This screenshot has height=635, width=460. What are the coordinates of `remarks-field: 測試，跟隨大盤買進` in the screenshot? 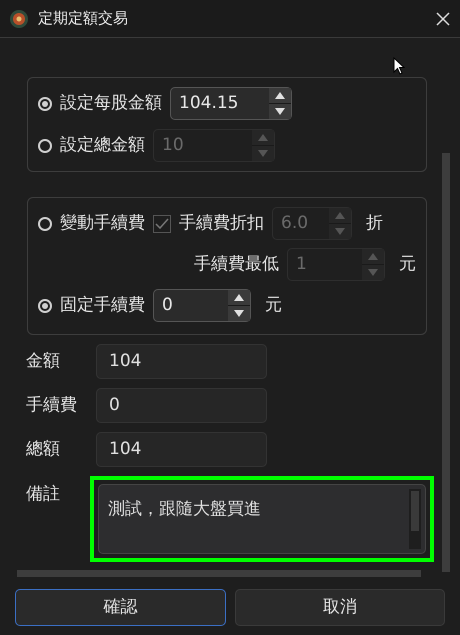 It's located at (262, 519).